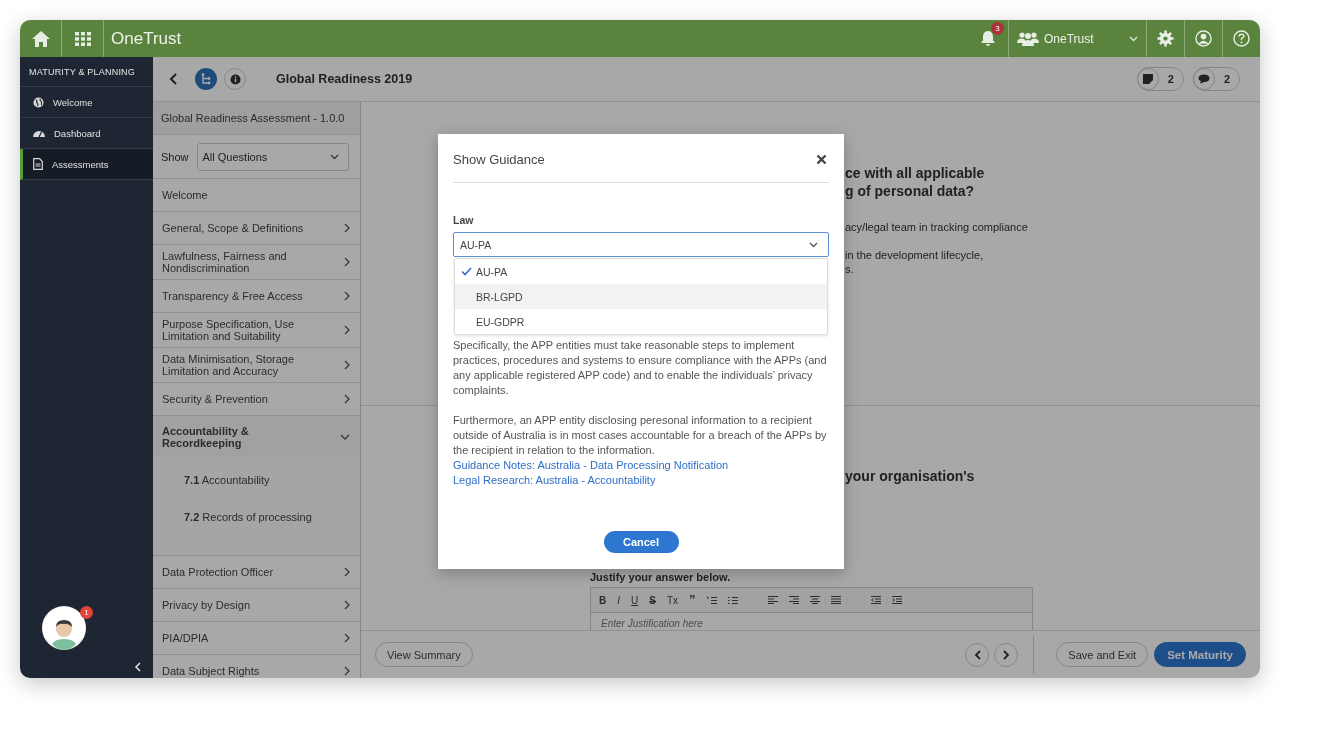 The height and width of the screenshot is (738, 1320). I want to click on settings-icon, so click(1165, 38).